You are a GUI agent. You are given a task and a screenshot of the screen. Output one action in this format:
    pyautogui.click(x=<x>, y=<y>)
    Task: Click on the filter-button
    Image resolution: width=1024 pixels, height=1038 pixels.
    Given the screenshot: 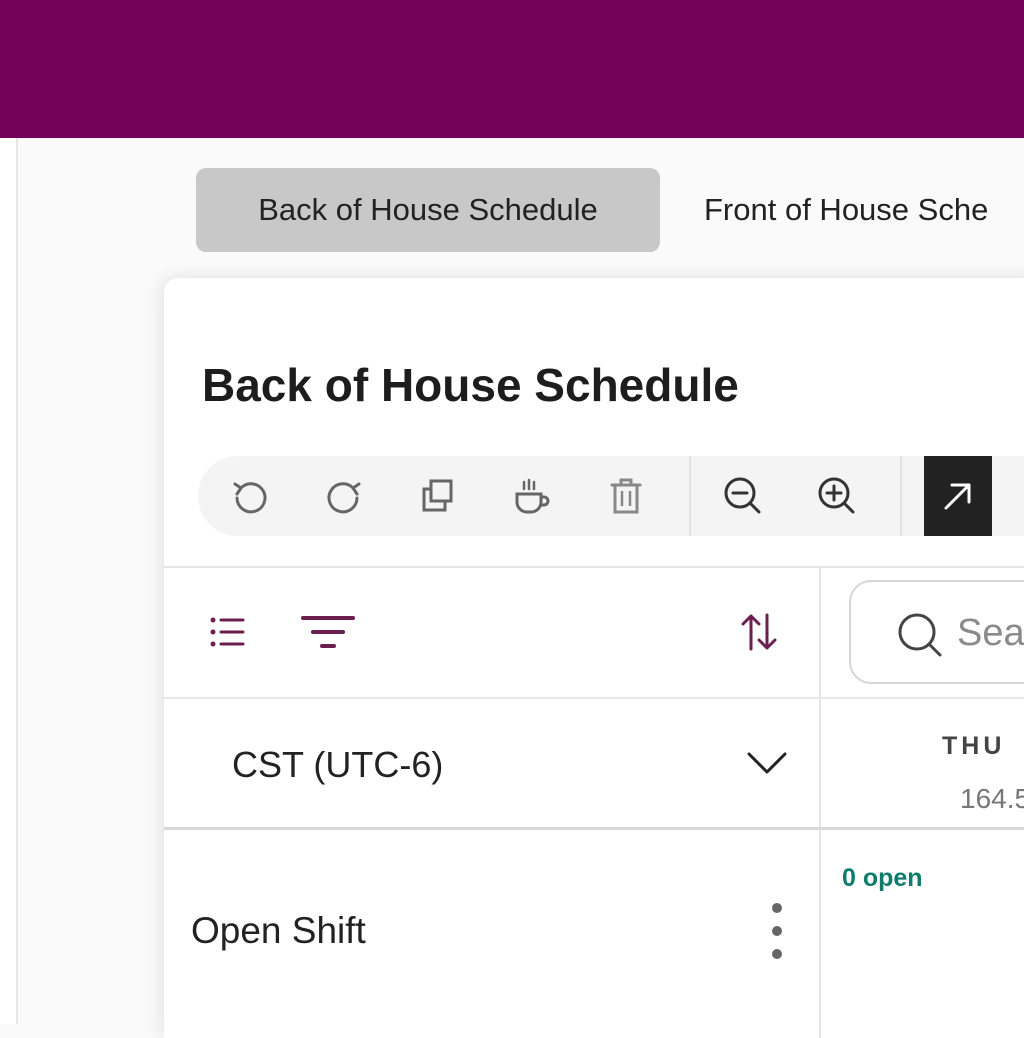 What is the action you would take?
    pyautogui.click(x=328, y=632)
    